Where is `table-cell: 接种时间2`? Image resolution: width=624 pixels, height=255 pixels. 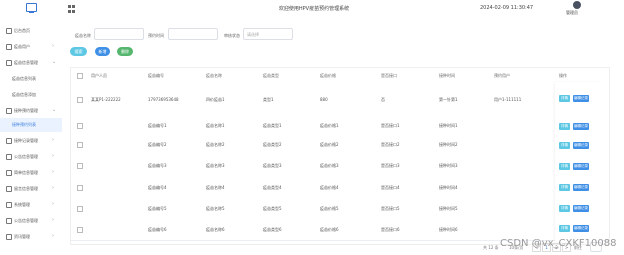 table-cell: 接种时间2 is located at coordinates (448, 144).